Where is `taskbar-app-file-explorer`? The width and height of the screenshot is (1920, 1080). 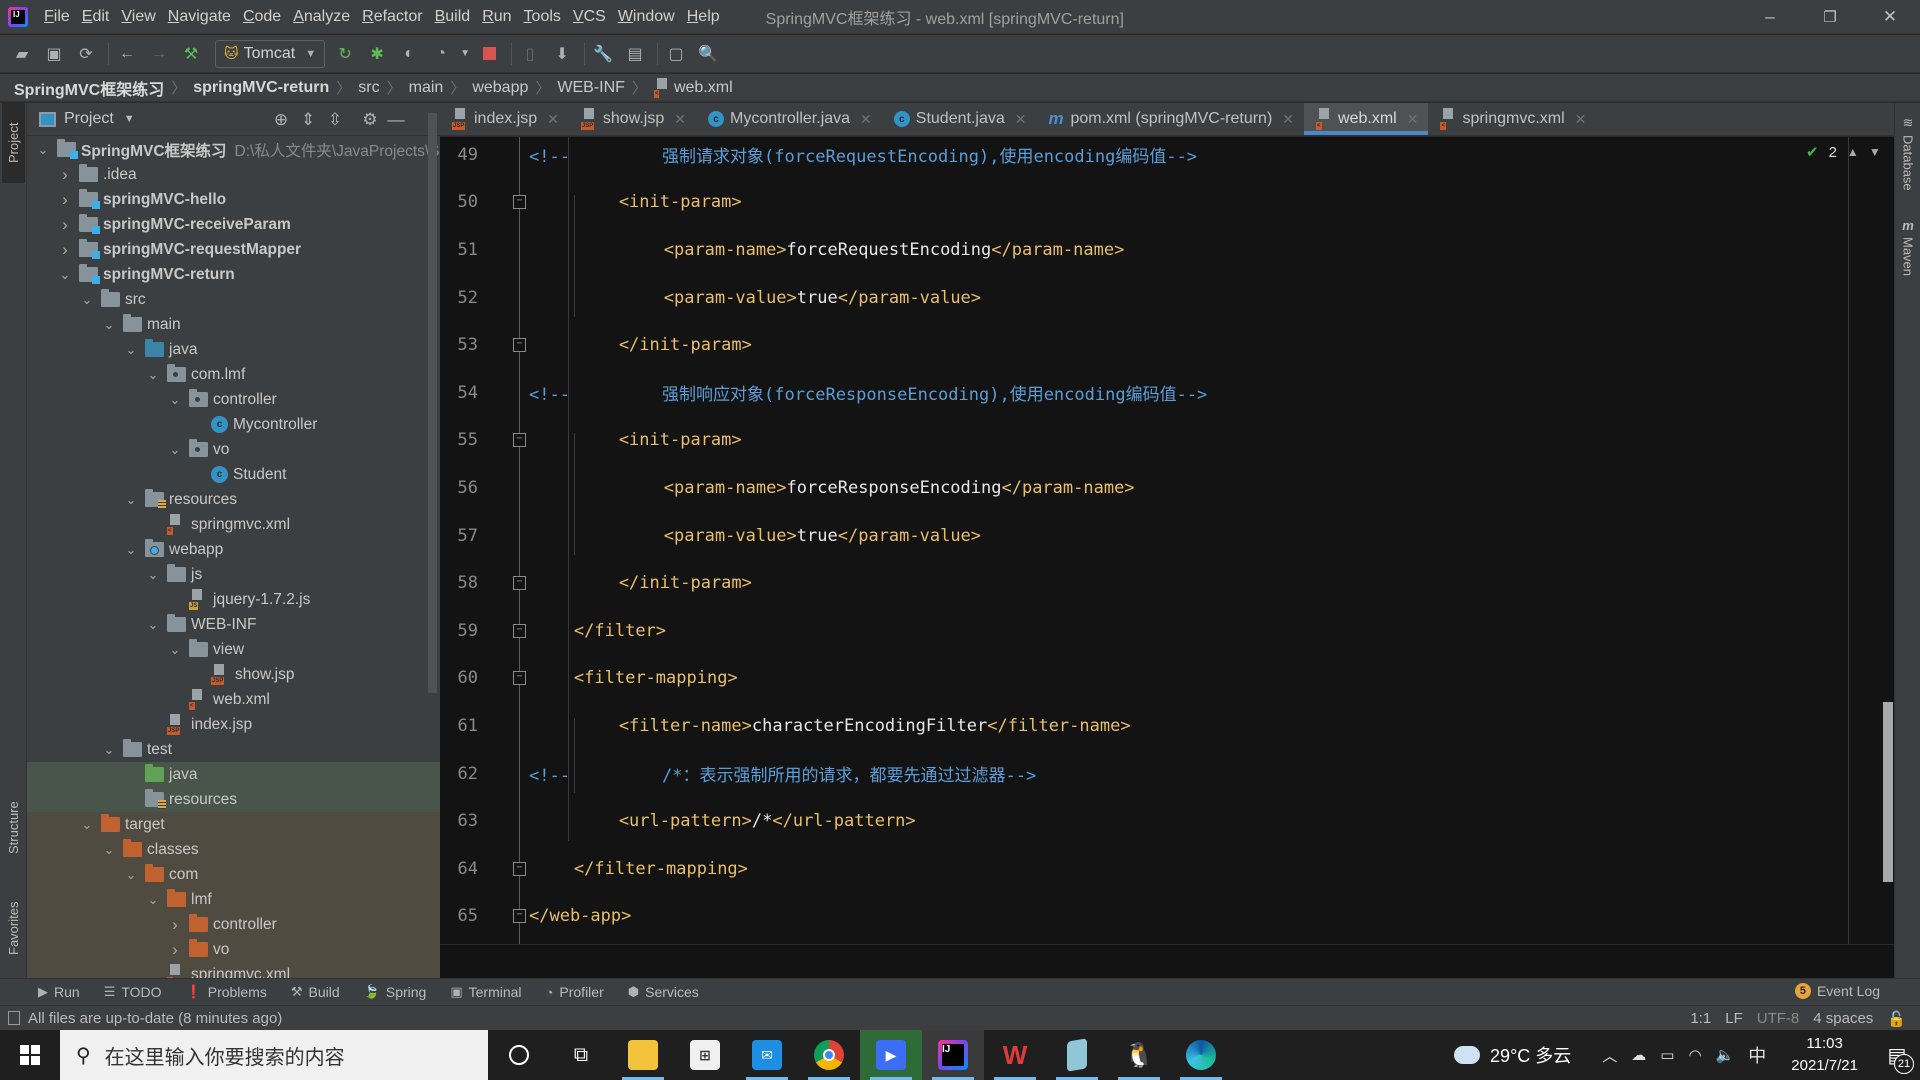
taskbar-app-file-explorer is located at coordinates (643, 1055).